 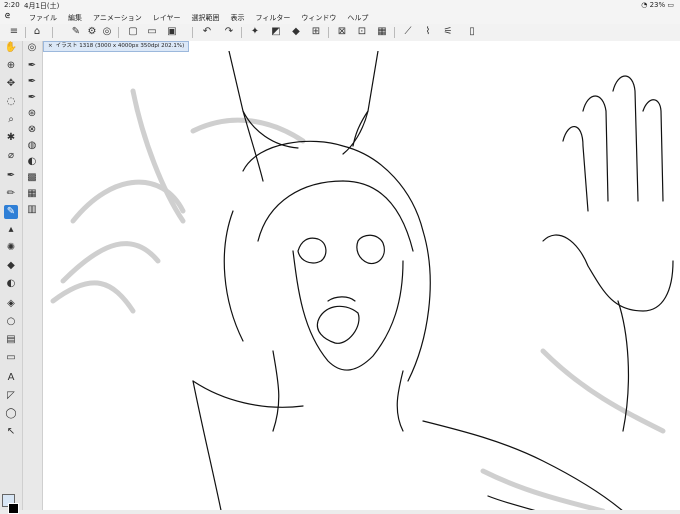 I want to click on settings-icon: ⚙, so click(x=92, y=32).